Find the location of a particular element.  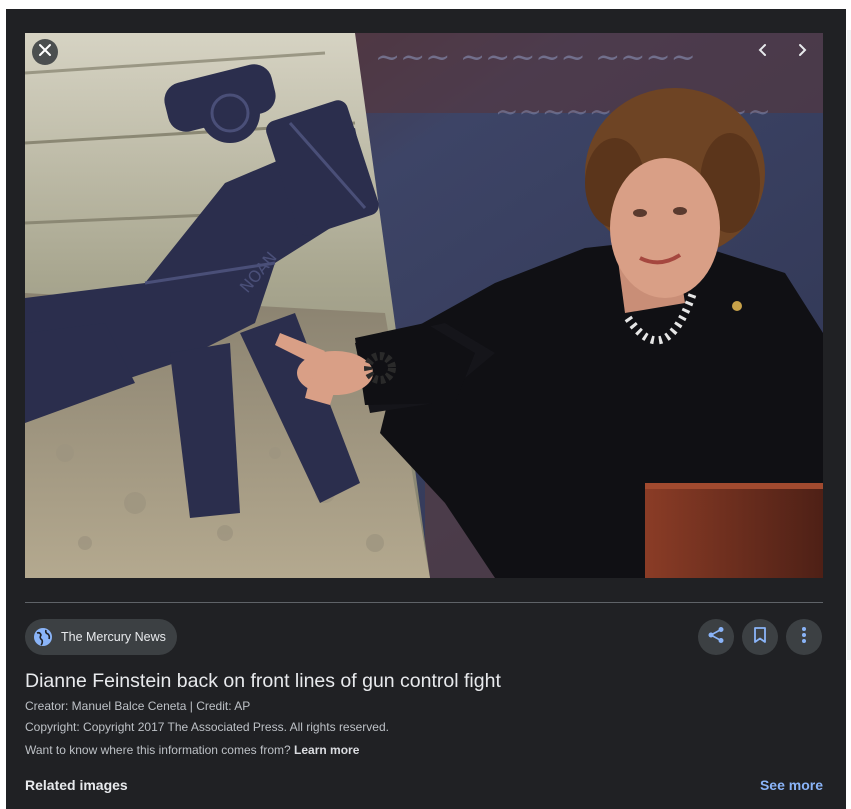

save-button is located at coordinates (760, 637).